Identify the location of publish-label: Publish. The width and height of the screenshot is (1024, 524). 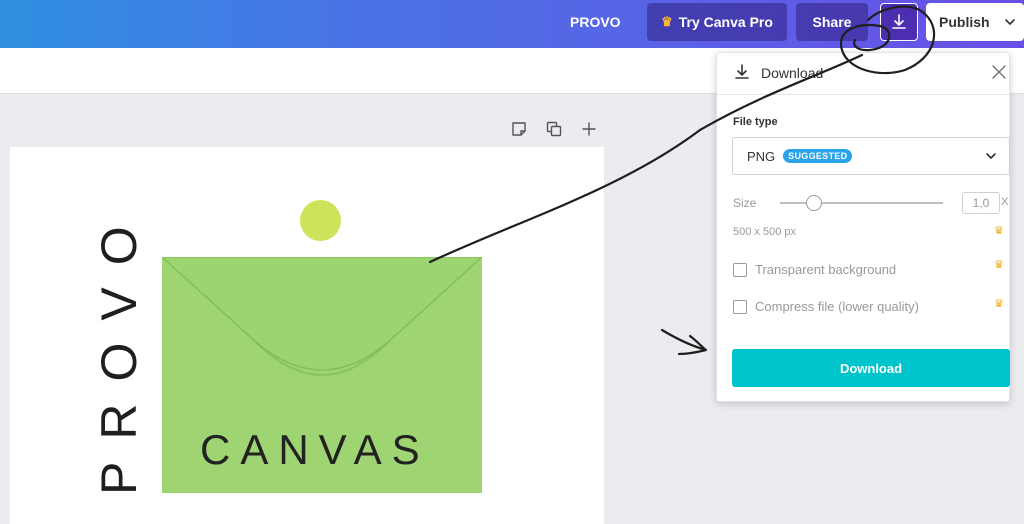
(964, 22).